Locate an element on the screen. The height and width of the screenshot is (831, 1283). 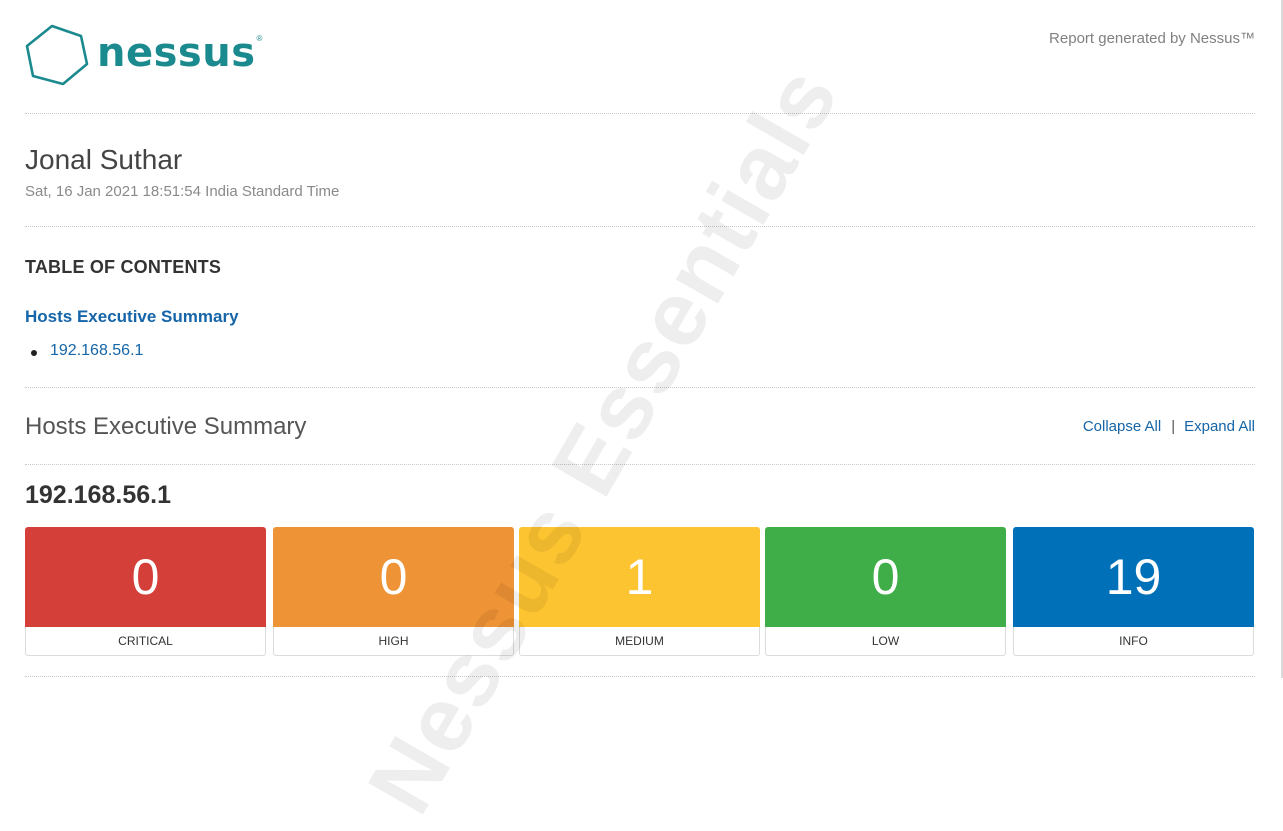
severity-card-info: 19 INFO is located at coordinates (1133, 591).